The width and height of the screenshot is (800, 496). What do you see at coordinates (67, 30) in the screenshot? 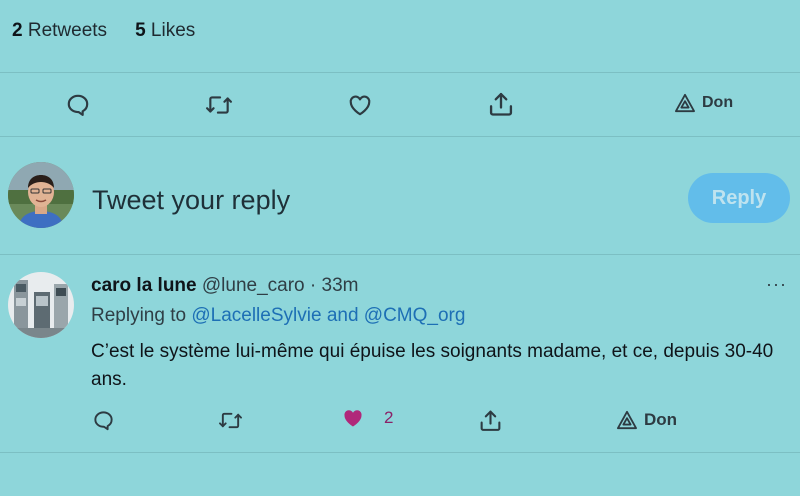
I see `retweets-label: Retweets` at bounding box center [67, 30].